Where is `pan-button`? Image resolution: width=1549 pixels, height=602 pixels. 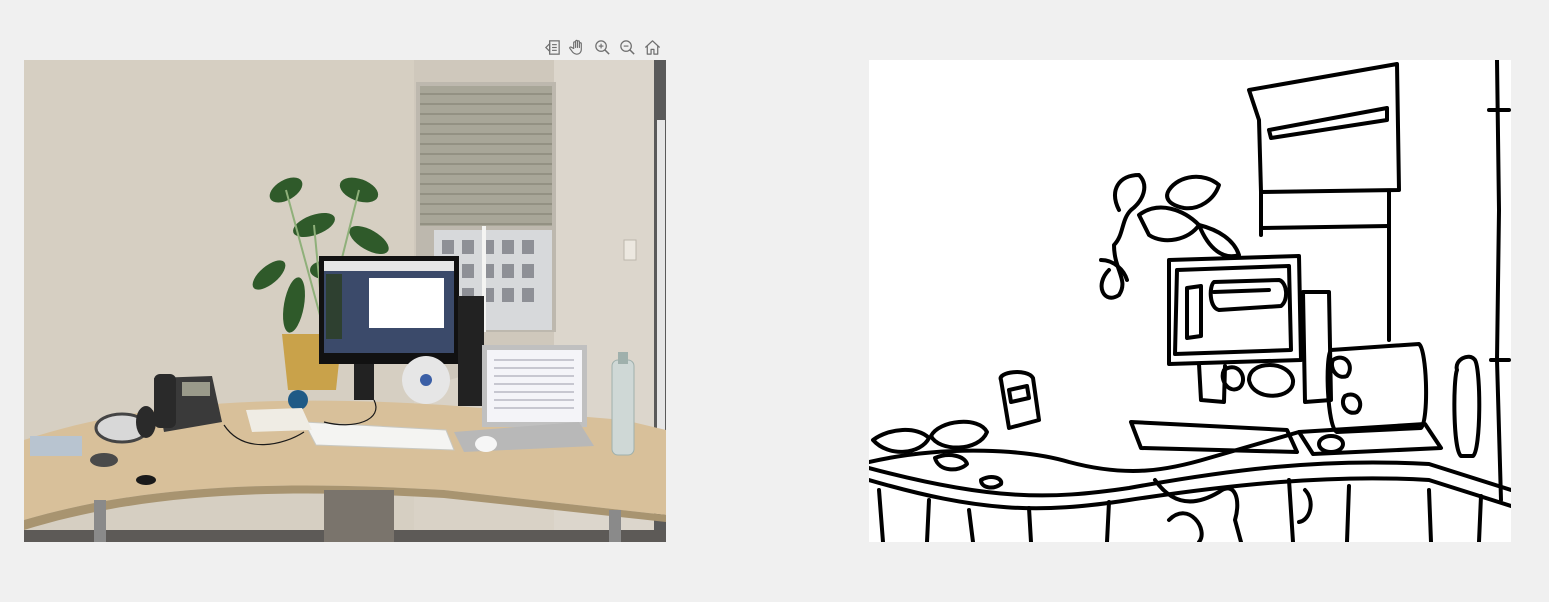
pan-button is located at coordinates (577, 47).